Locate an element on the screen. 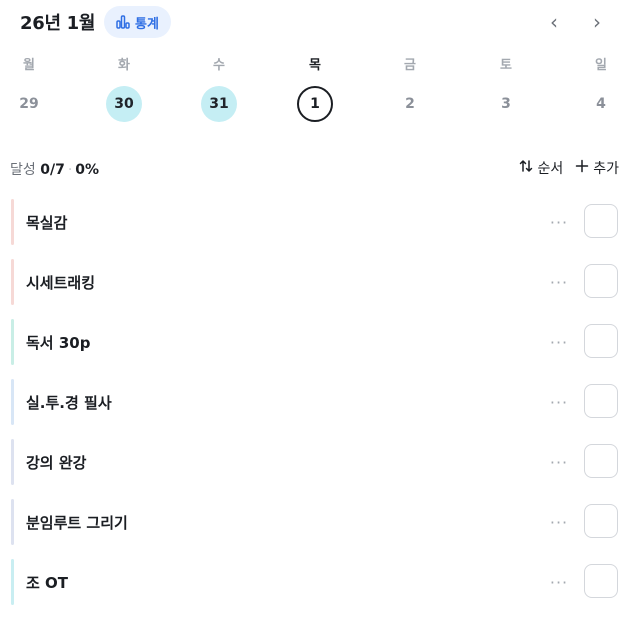 This screenshot has height=620, width=637. chevron-right-icon: › is located at coordinates (597, 22).